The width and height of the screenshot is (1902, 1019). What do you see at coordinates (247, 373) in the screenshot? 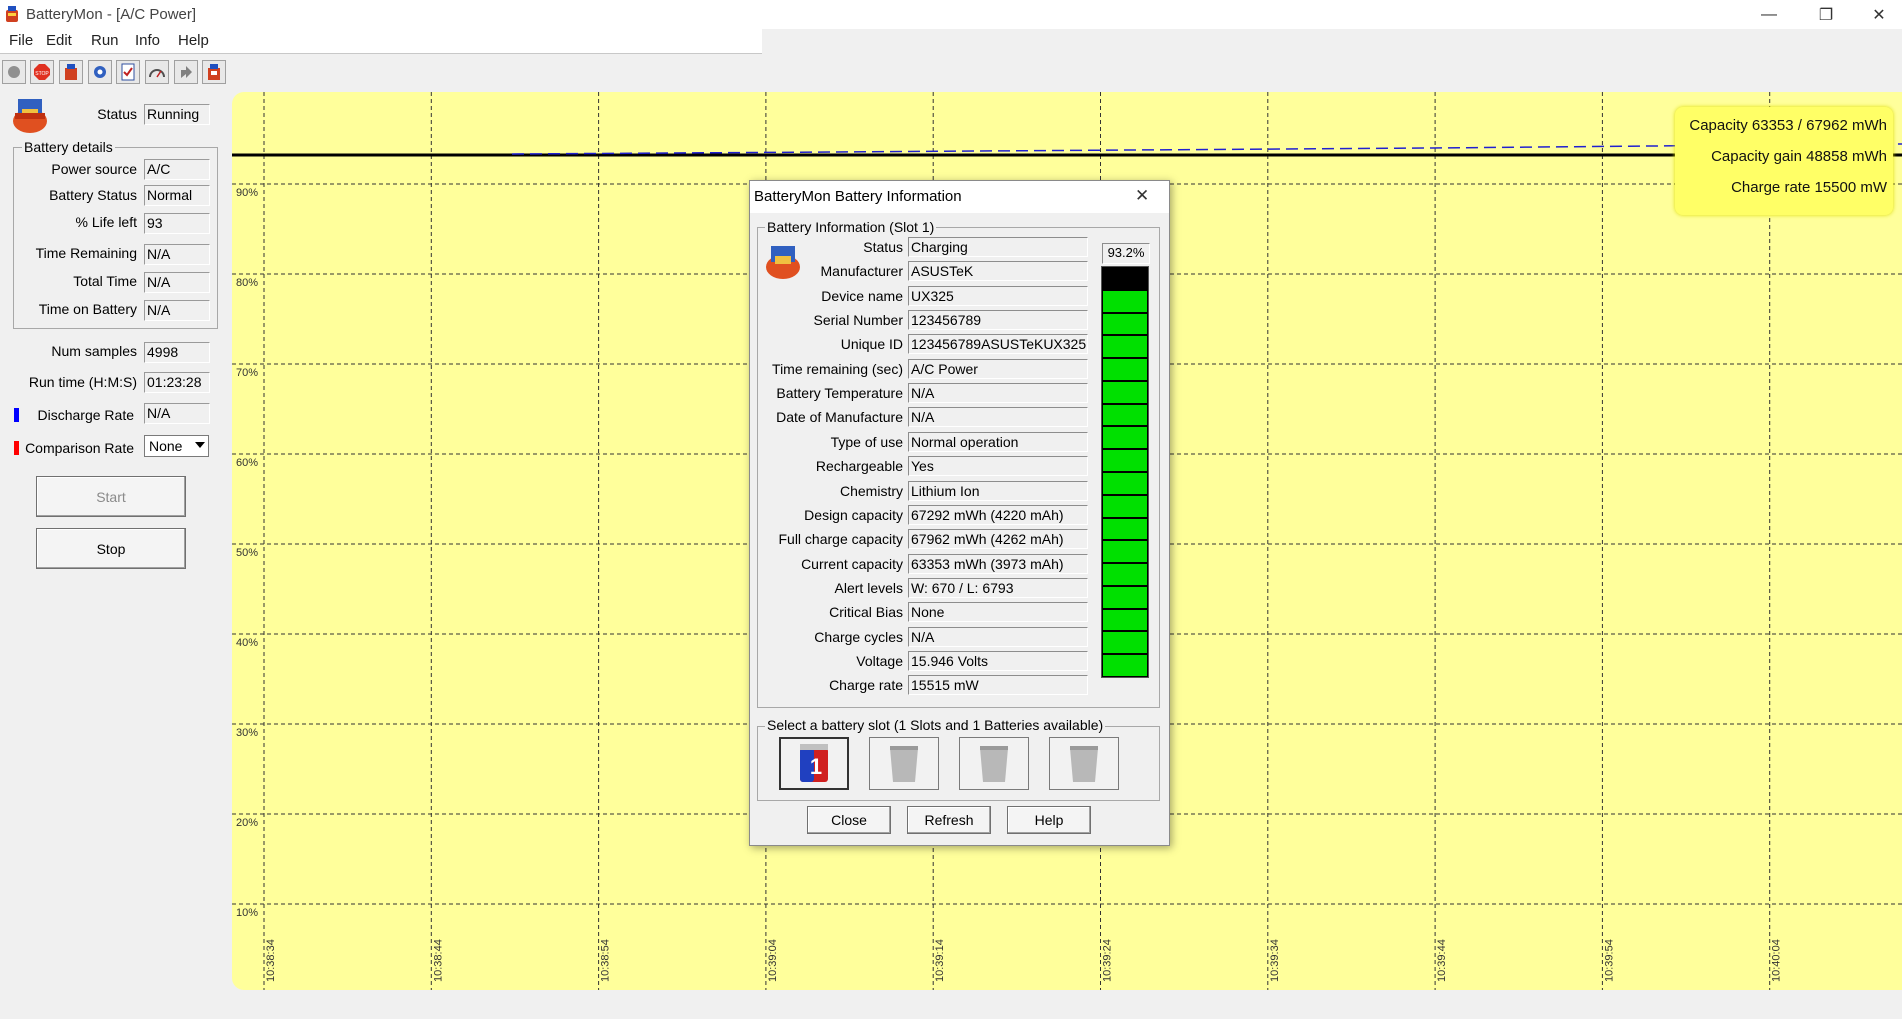
I see `y-tick-label: 70%` at bounding box center [247, 373].